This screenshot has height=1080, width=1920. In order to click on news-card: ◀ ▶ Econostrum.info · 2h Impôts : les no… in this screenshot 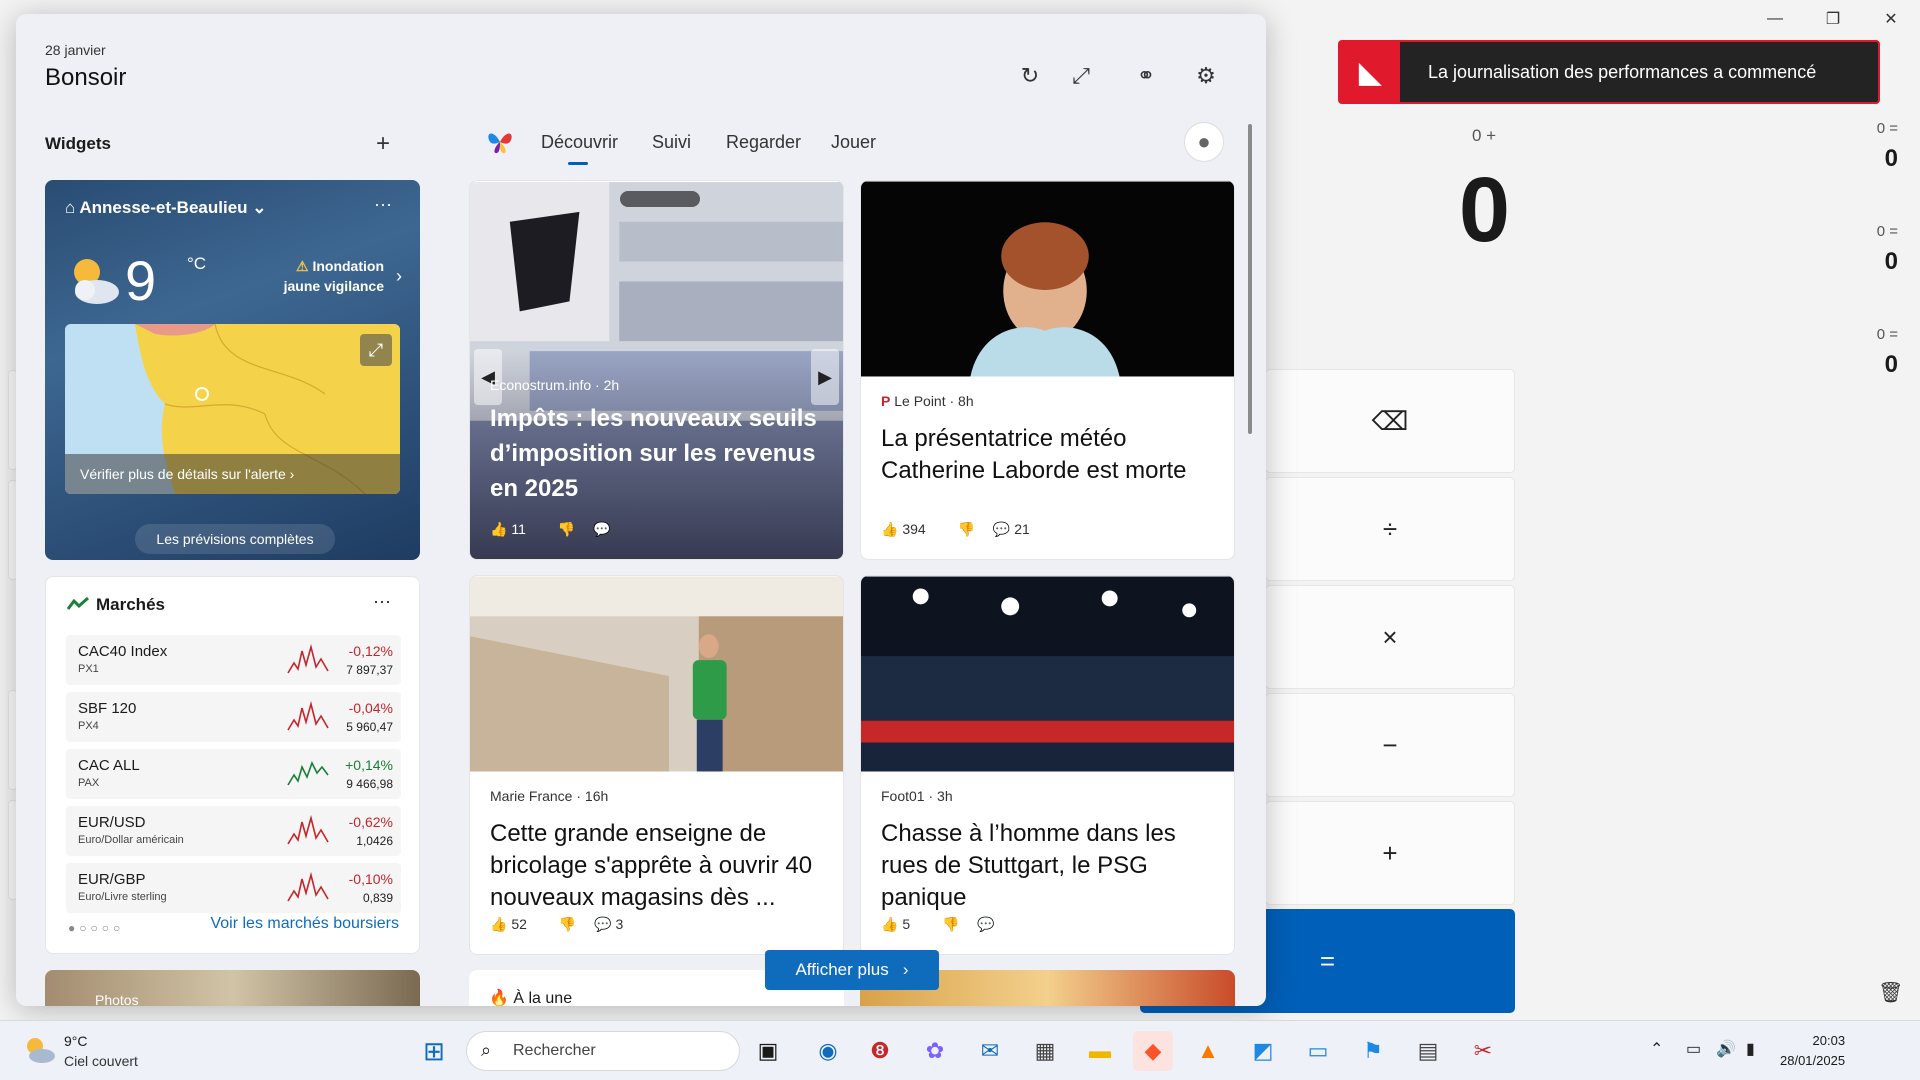, I will do `click(656, 370)`.